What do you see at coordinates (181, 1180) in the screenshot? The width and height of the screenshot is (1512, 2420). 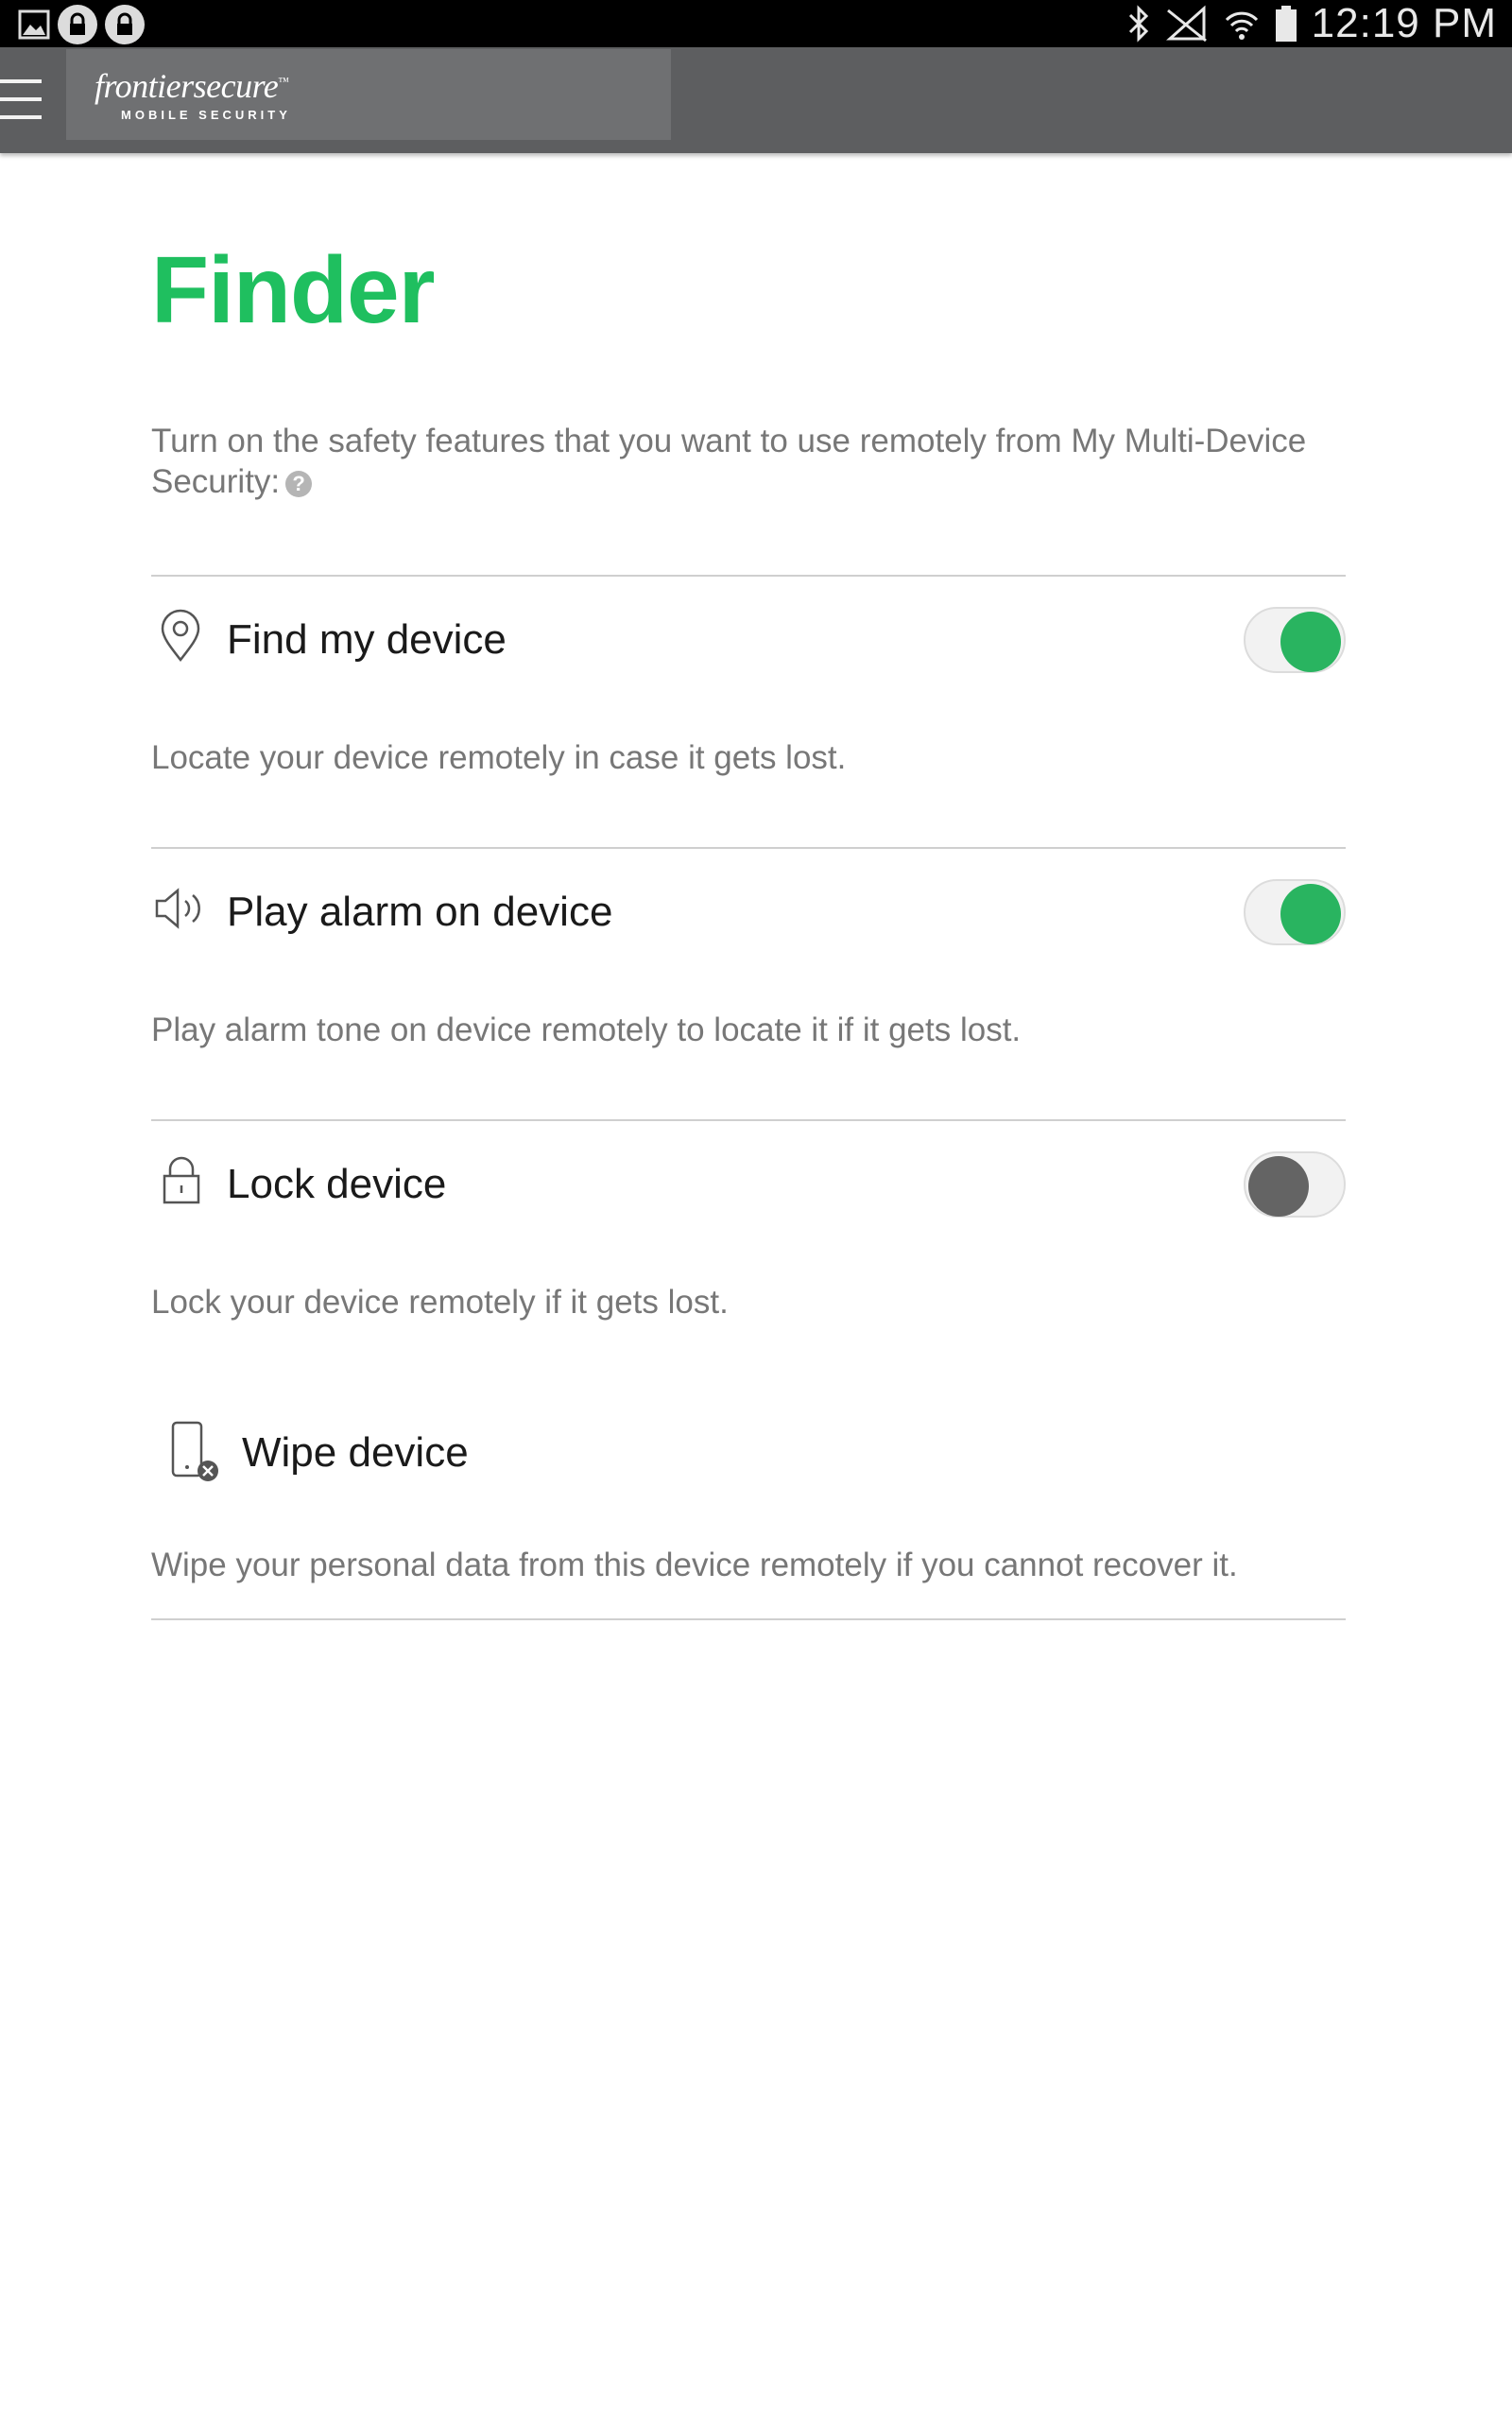 I see `padlock-icon` at bounding box center [181, 1180].